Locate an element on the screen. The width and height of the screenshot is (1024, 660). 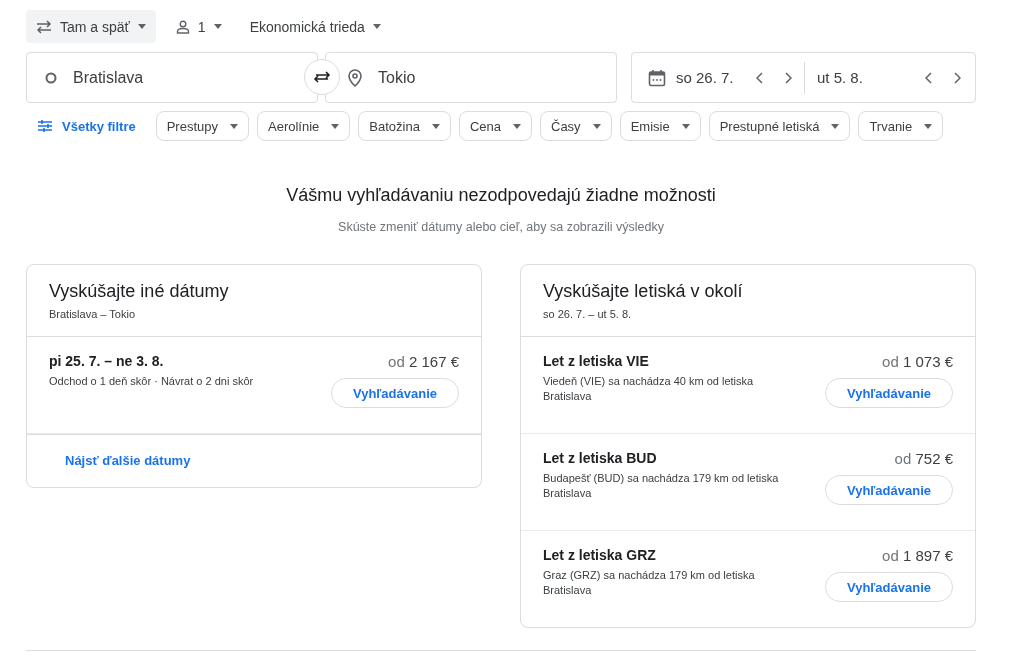
origin-field: Bratislava is located at coordinates (172, 77).